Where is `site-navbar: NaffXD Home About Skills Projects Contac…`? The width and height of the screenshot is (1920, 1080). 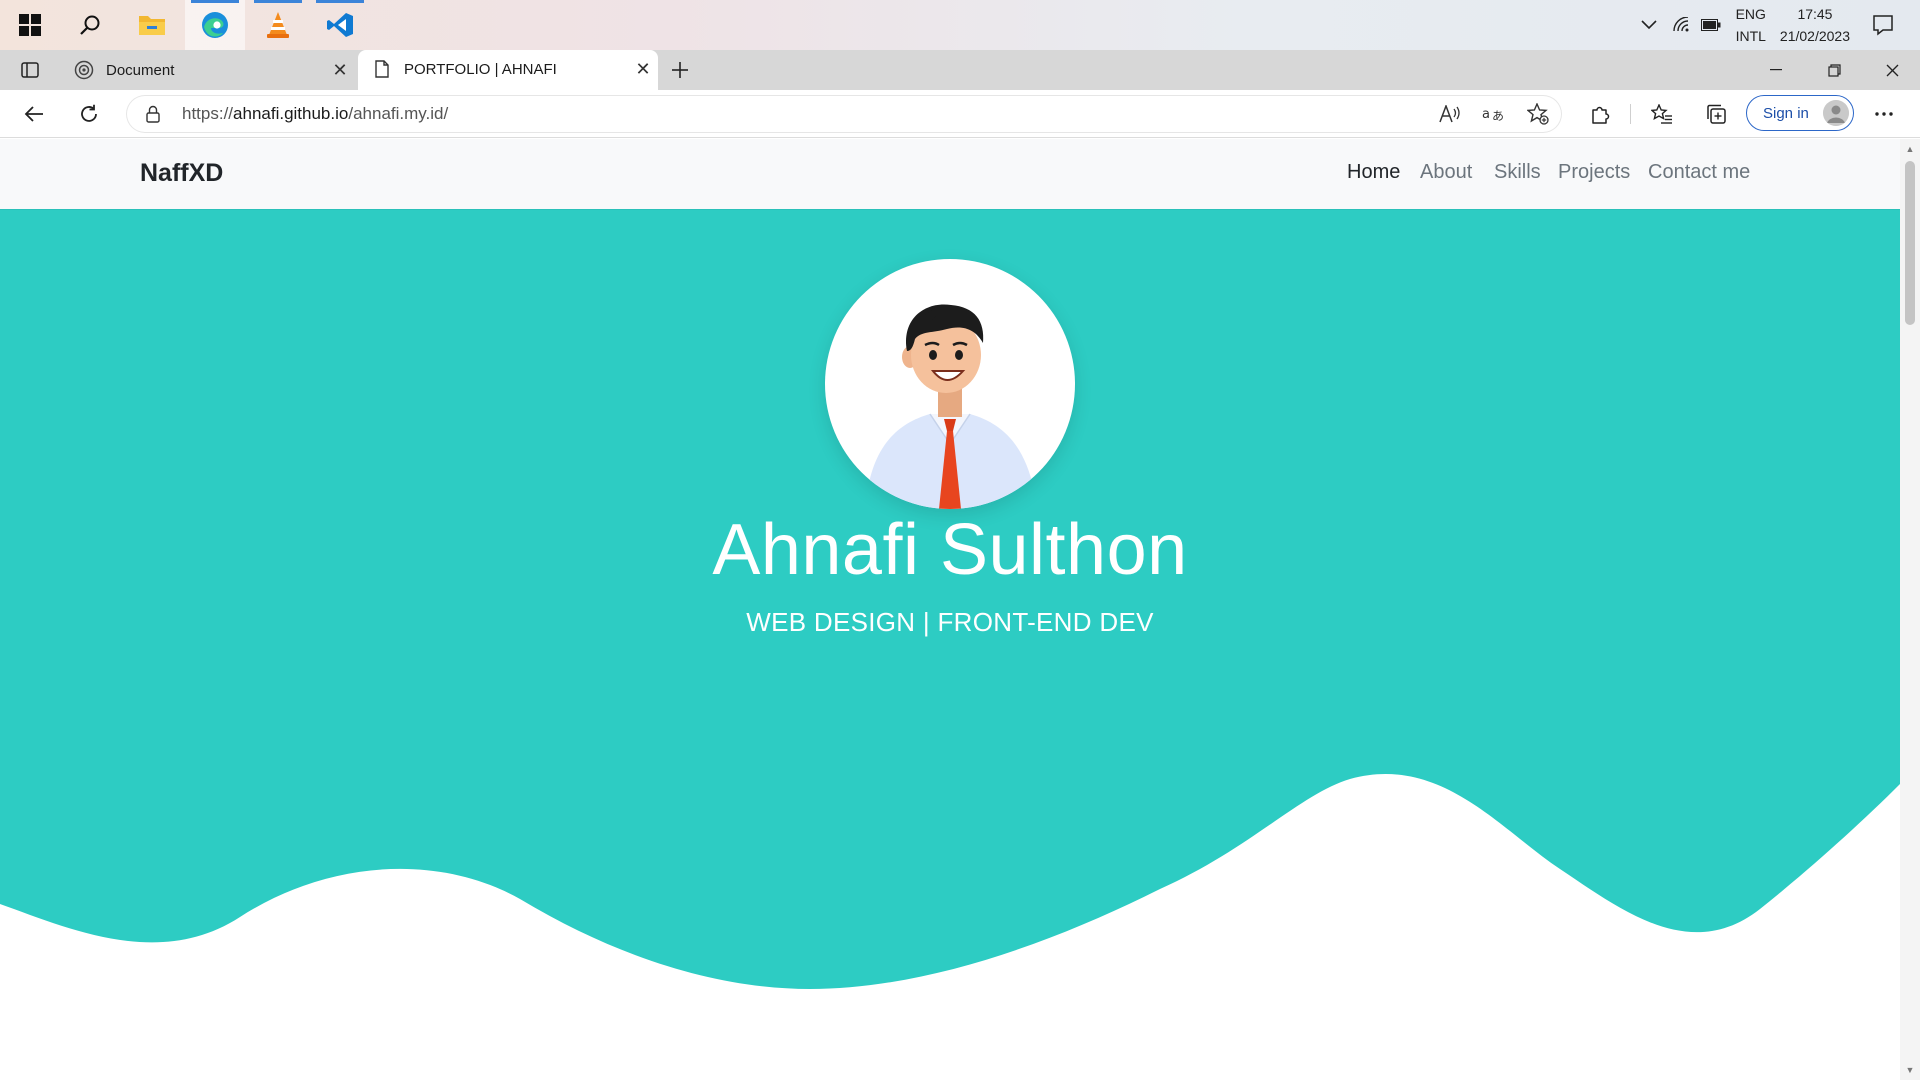 site-navbar: NaffXD Home About Skills Projects Contac… is located at coordinates (950, 174).